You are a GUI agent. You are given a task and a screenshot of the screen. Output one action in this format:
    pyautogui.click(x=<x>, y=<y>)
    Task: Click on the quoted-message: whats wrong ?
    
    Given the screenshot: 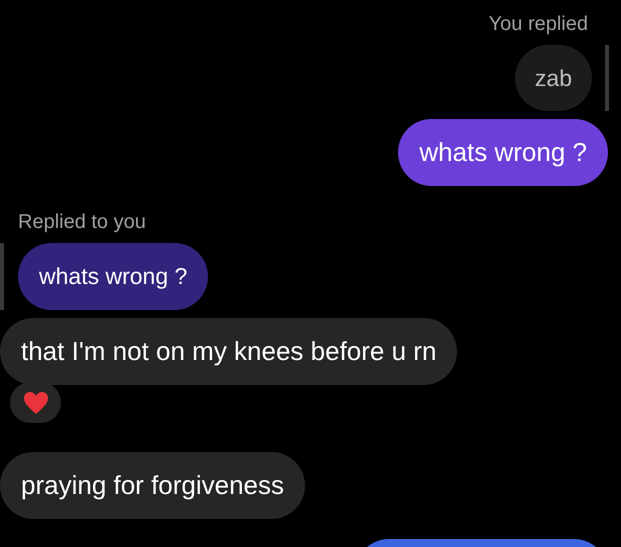 What is the action you would take?
    pyautogui.click(x=113, y=276)
    